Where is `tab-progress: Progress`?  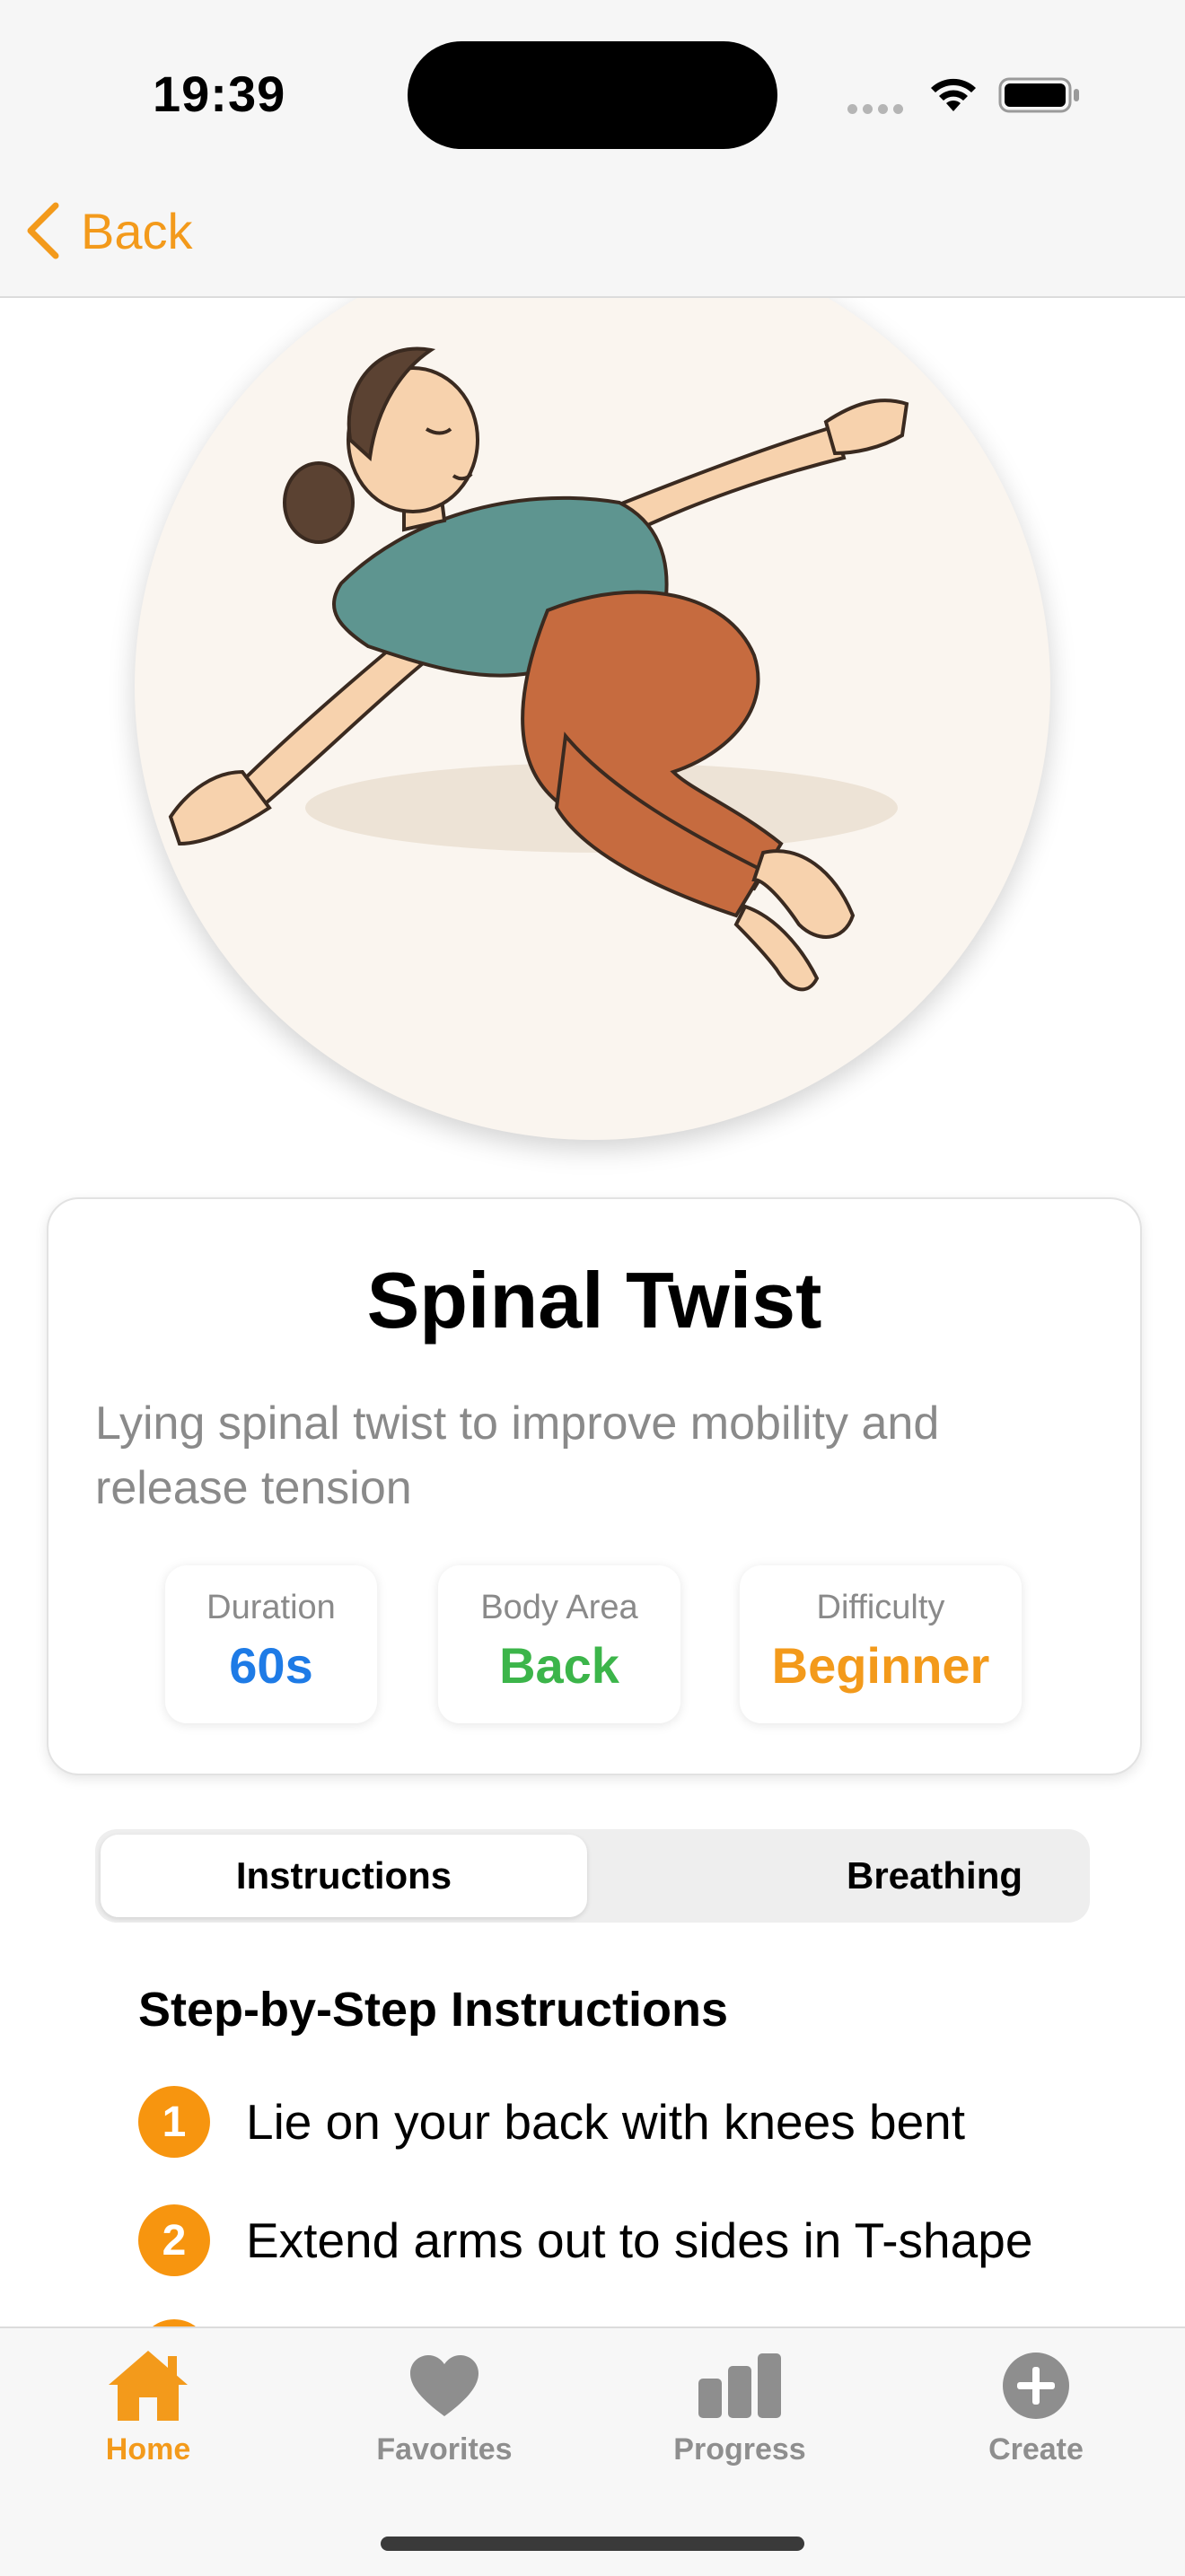 tab-progress: Progress is located at coordinates (739, 2405).